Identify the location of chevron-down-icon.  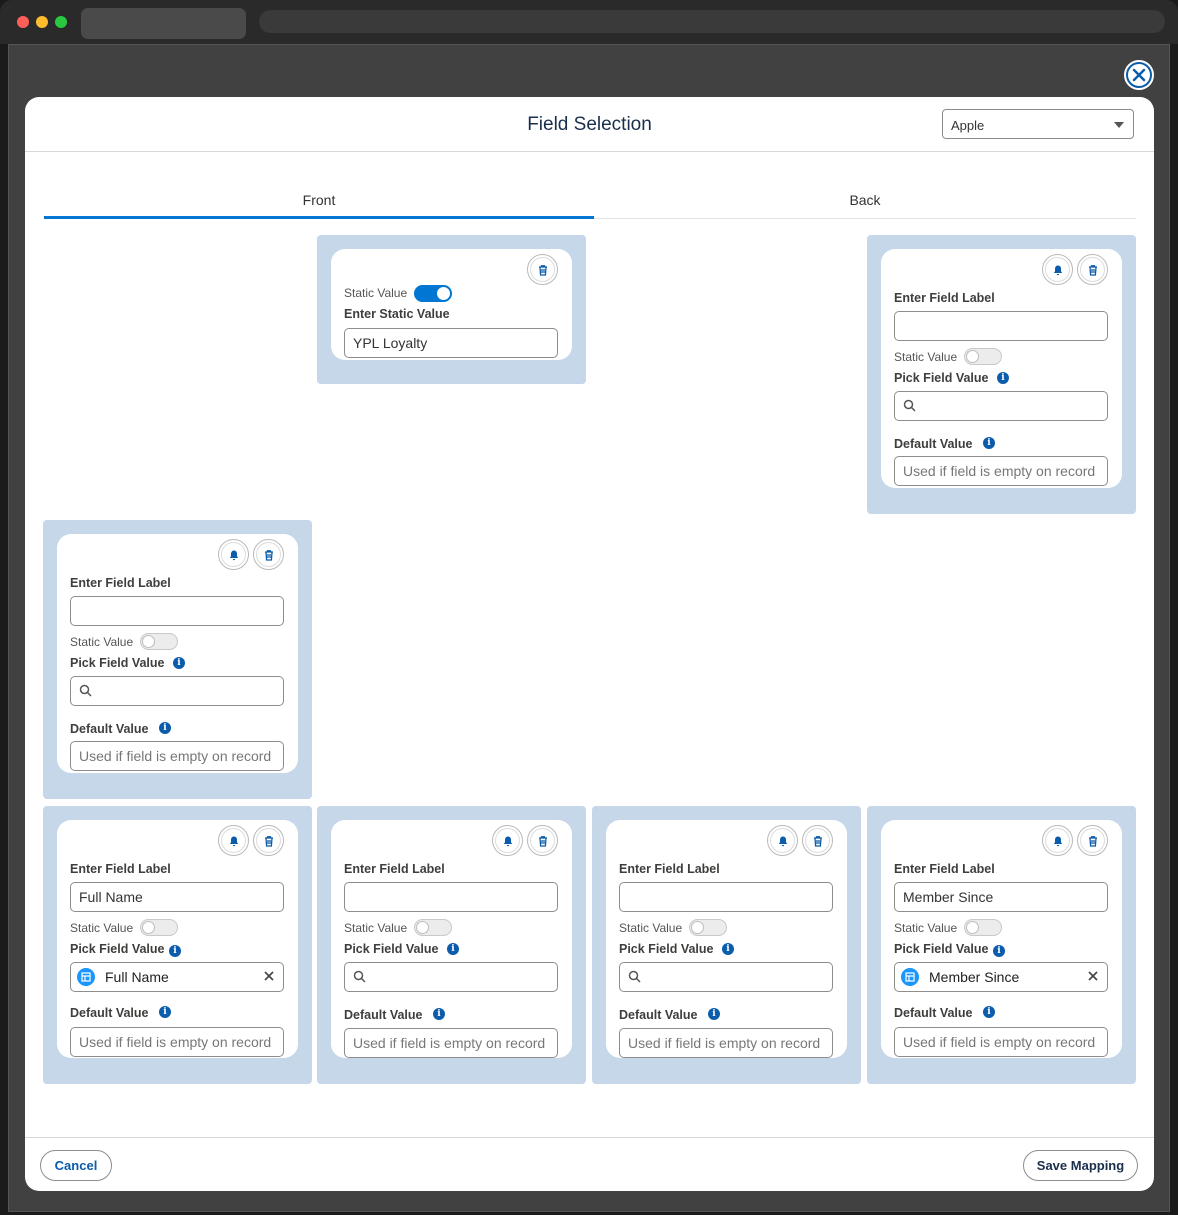
(1119, 125).